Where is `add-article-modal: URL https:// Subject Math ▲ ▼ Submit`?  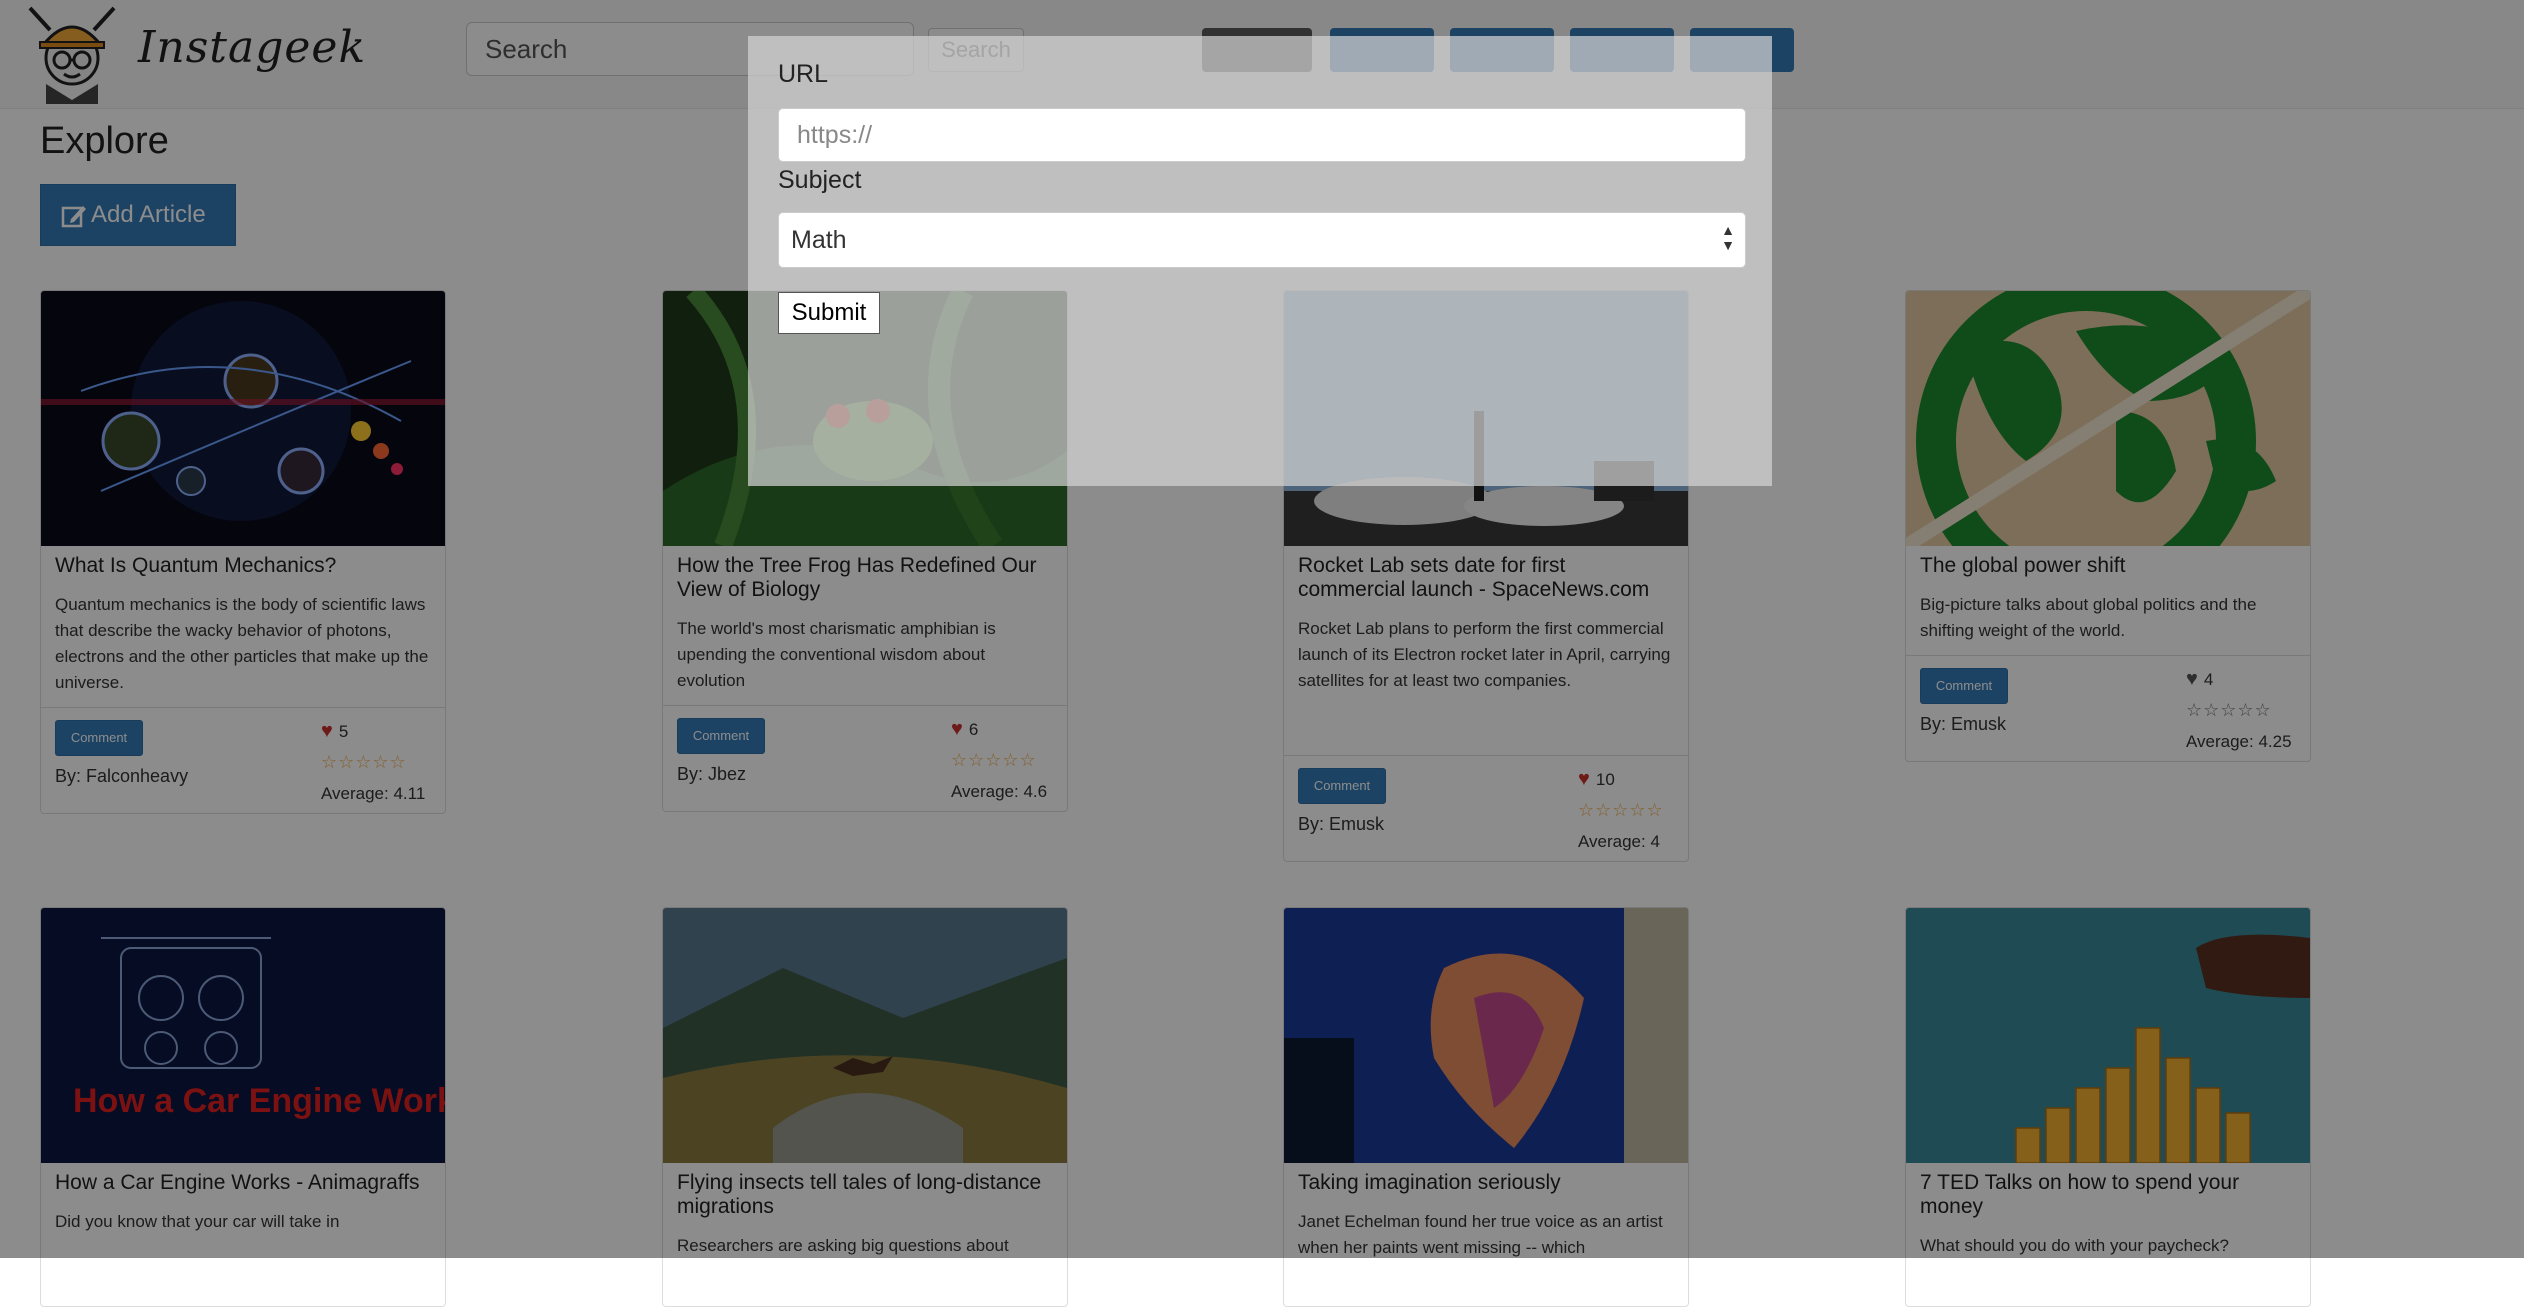
add-article-modal: URL https:// Subject Math ▲ ▼ Submit is located at coordinates (1260, 261).